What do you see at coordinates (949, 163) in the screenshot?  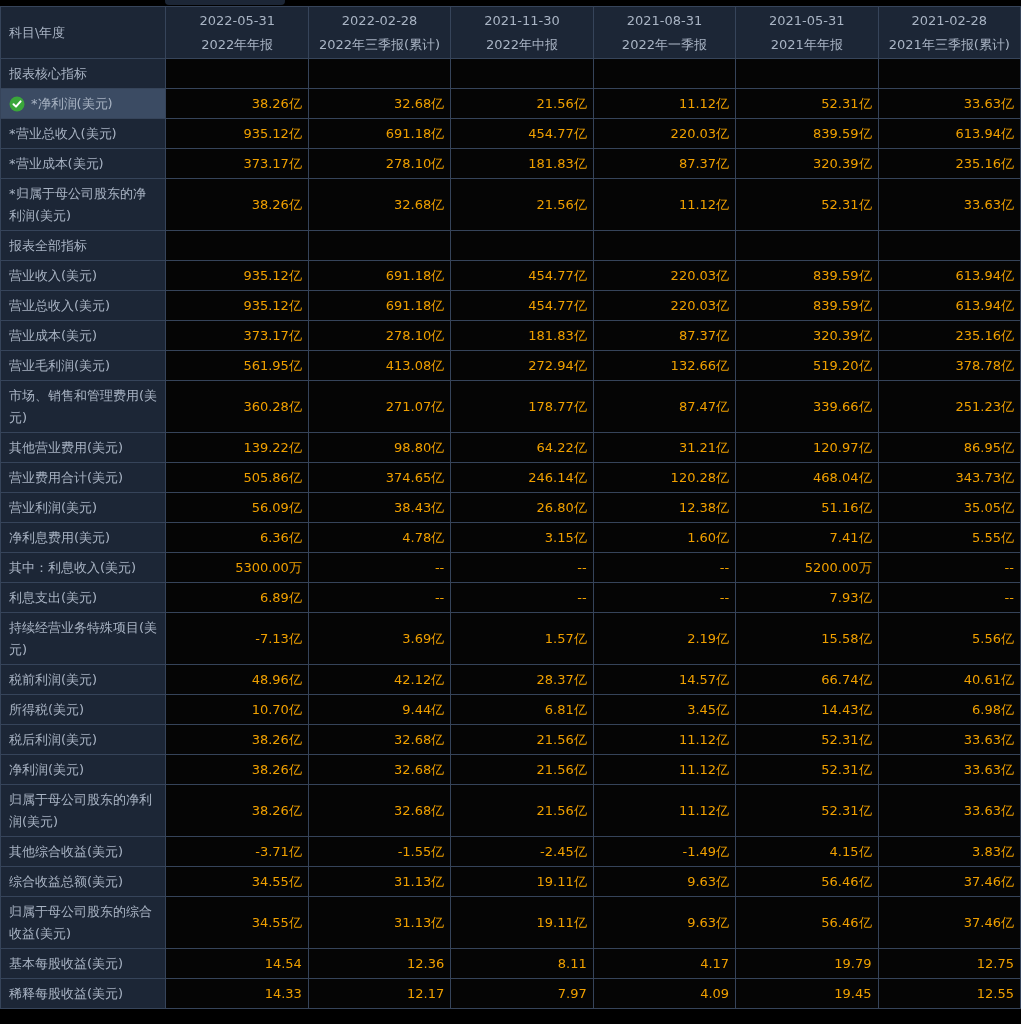 I see `table-cell: 235.16亿` at bounding box center [949, 163].